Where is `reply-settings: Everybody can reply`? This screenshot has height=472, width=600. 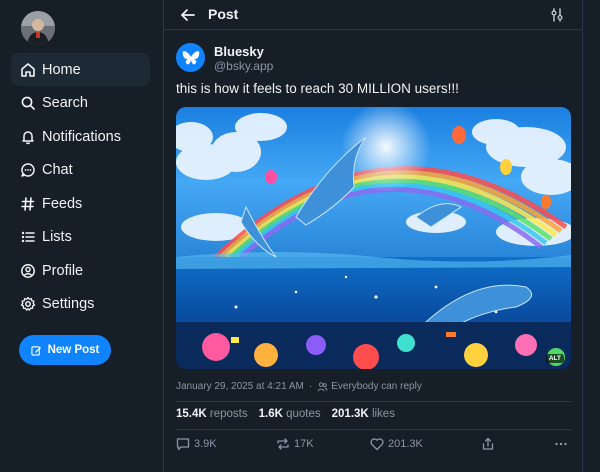 reply-settings: Everybody can reply is located at coordinates (369, 386).